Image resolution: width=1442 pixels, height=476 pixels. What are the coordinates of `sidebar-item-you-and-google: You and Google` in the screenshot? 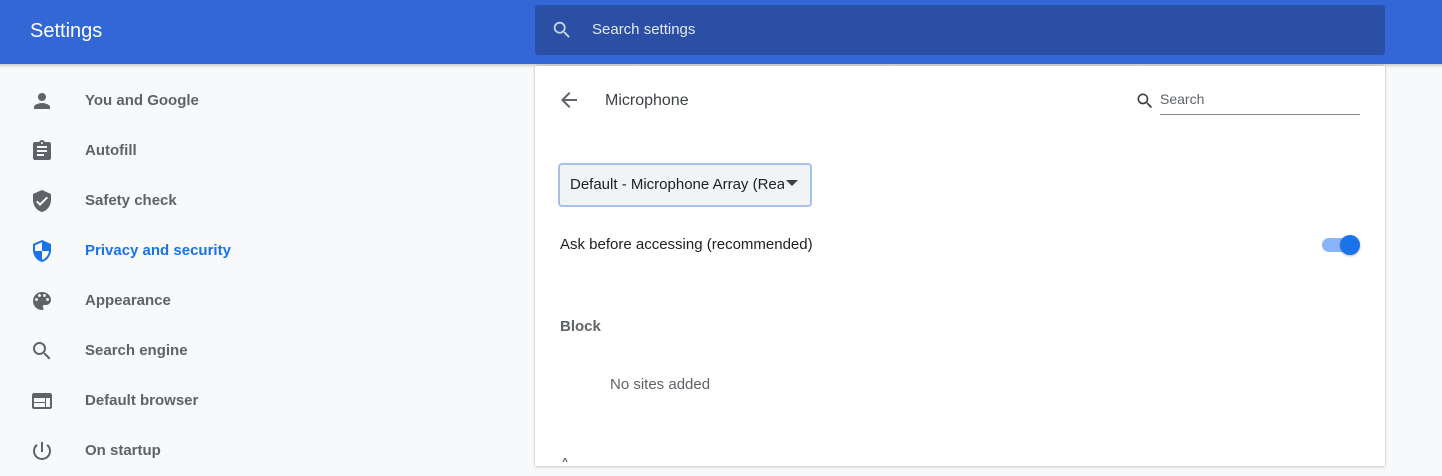 It's located at (265, 101).